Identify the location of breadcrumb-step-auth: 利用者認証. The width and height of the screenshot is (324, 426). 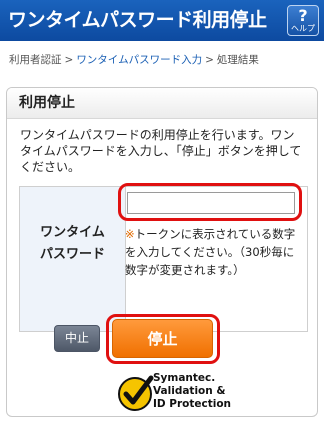
(35, 60).